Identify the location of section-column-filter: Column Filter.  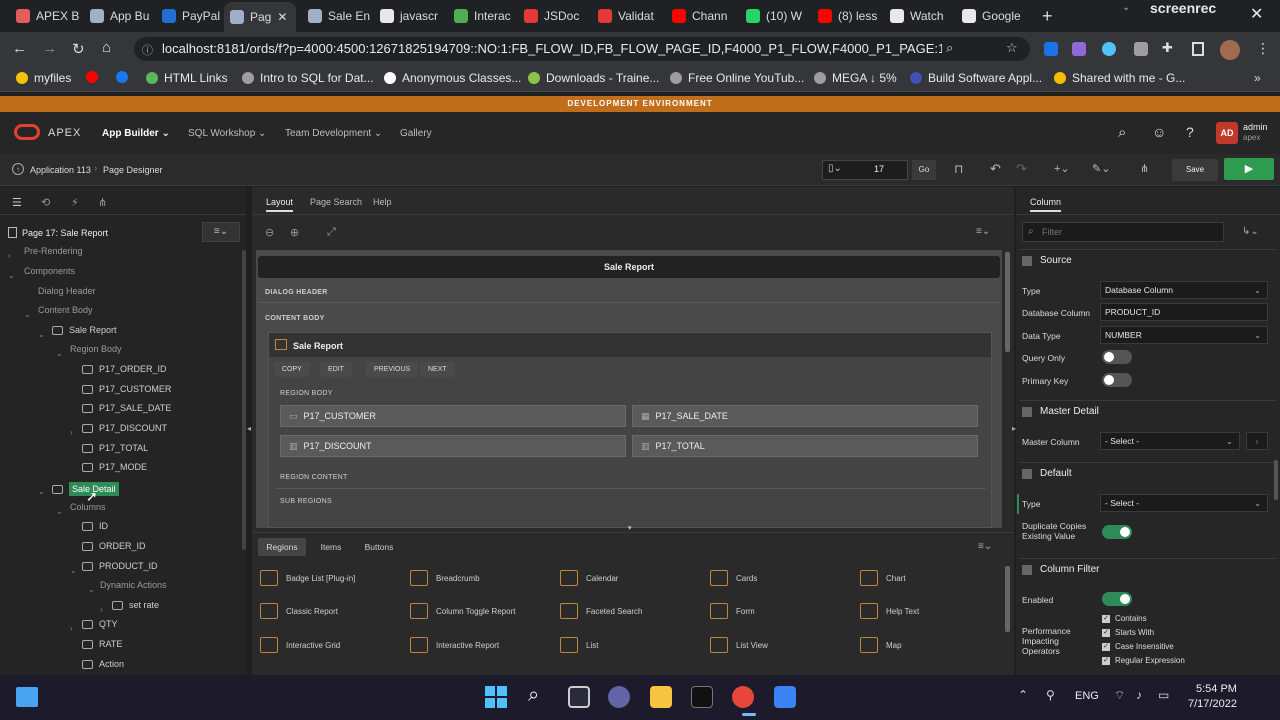
(1148, 569).